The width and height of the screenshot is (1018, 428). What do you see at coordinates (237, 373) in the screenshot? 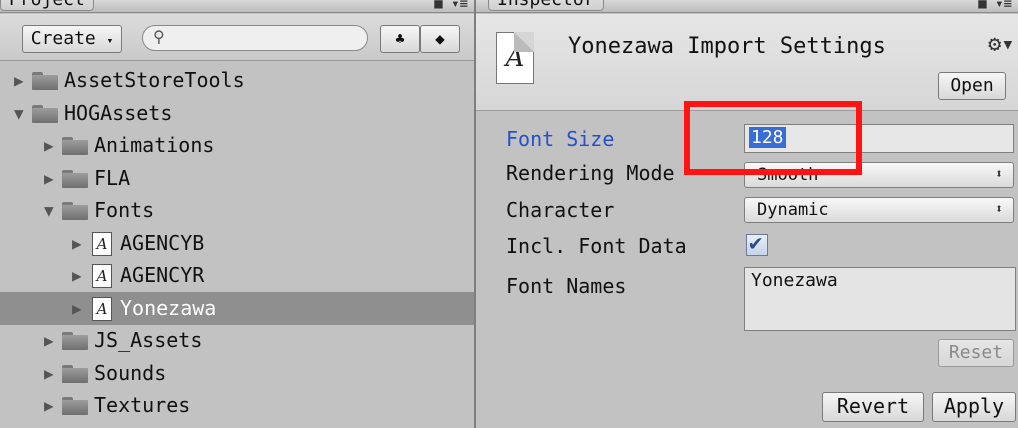
I see `tree-folder-item: ▶ Sounds` at bounding box center [237, 373].